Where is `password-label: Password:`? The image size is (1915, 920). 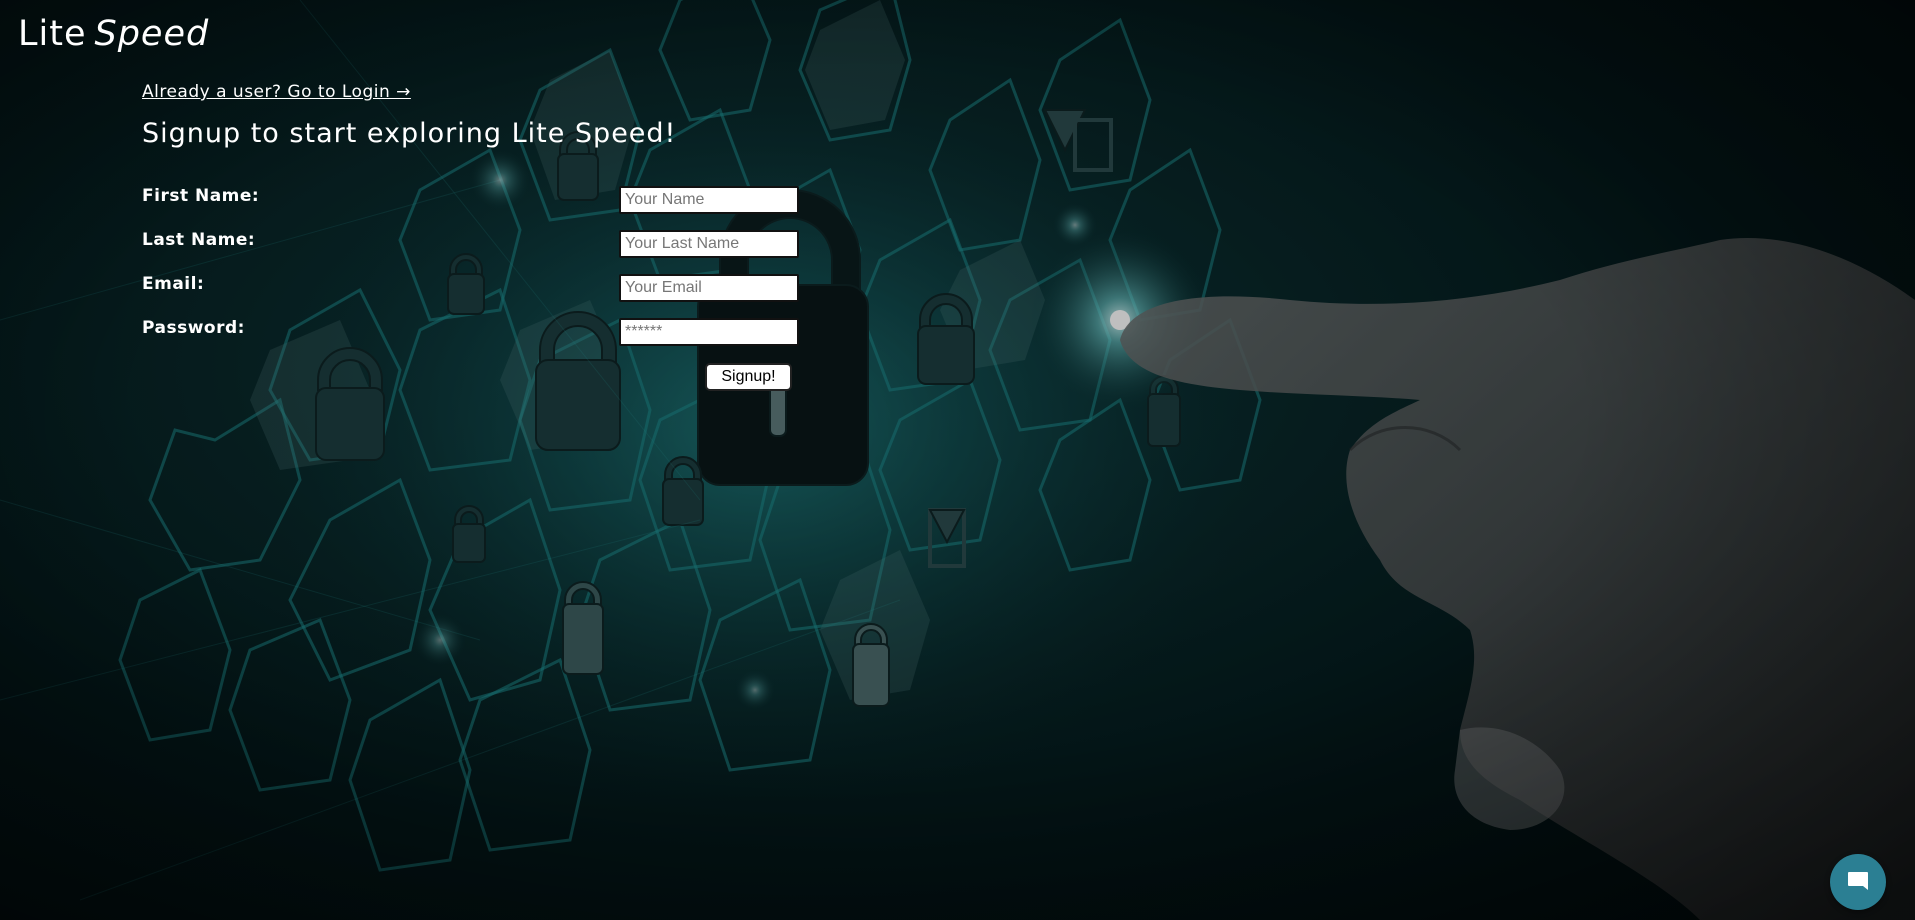 password-label: Password: is located at coordinates (193, 328).